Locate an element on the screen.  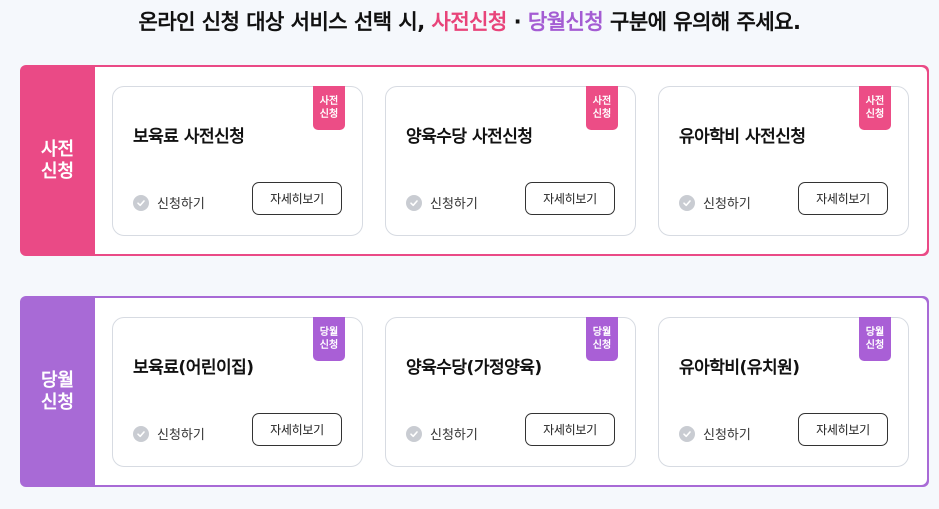
headline-suffix: 구분에 유의해 주세요. is located at coordinates (702, 22).